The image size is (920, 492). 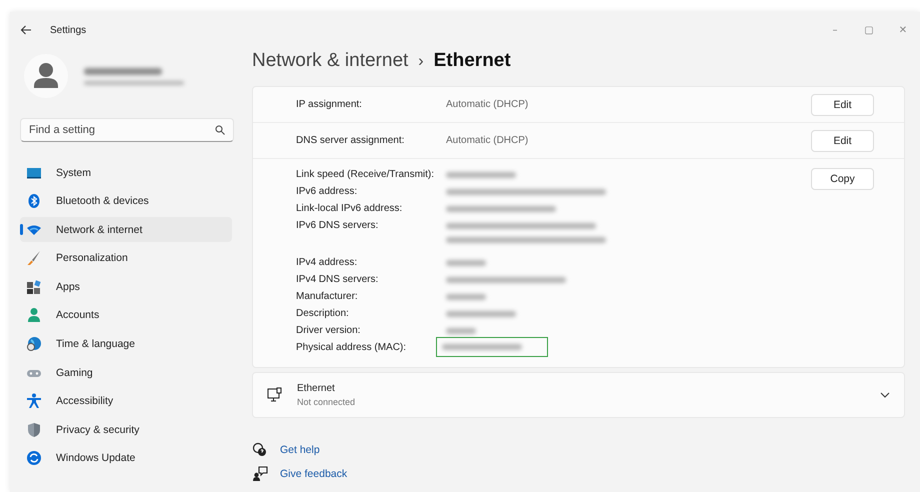 I want to click on sidebar-item: Time & language, so click(x=126, y=344).